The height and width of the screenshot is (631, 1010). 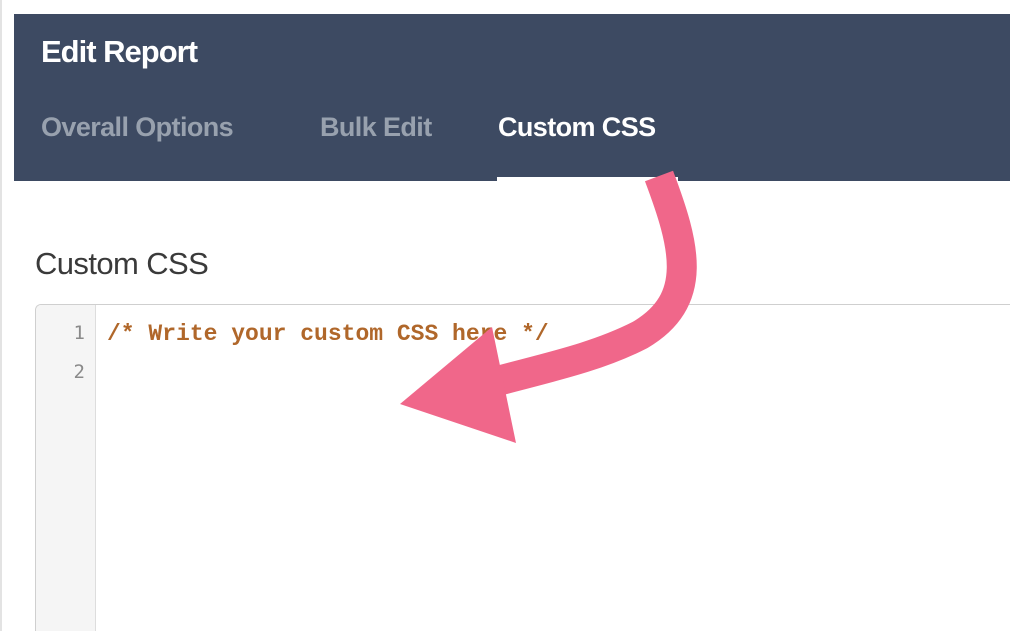 What do you see at coordinates (1, 315) in the screenshot?
I see `left-border` at bounding box center [1, 315].